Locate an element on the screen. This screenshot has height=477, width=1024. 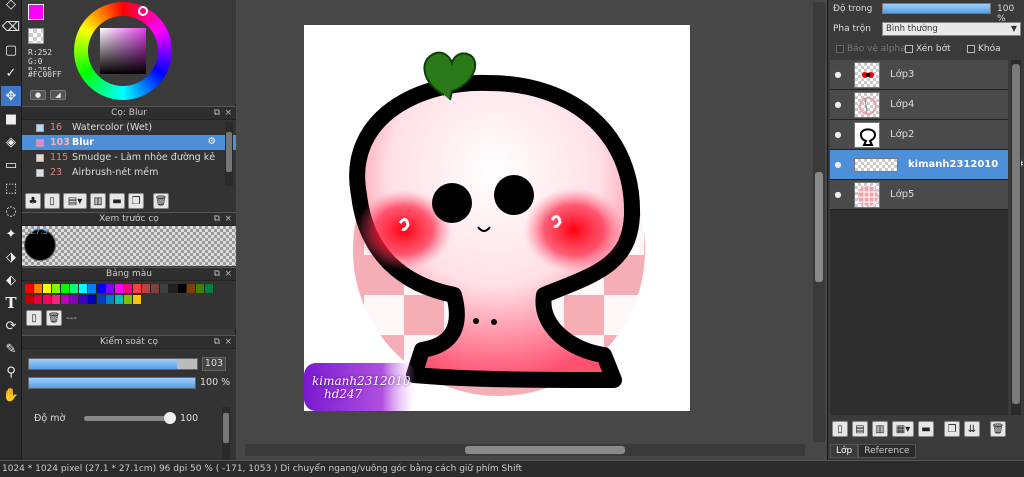
tab-reference: Reference is located at coordinates (887, 451).